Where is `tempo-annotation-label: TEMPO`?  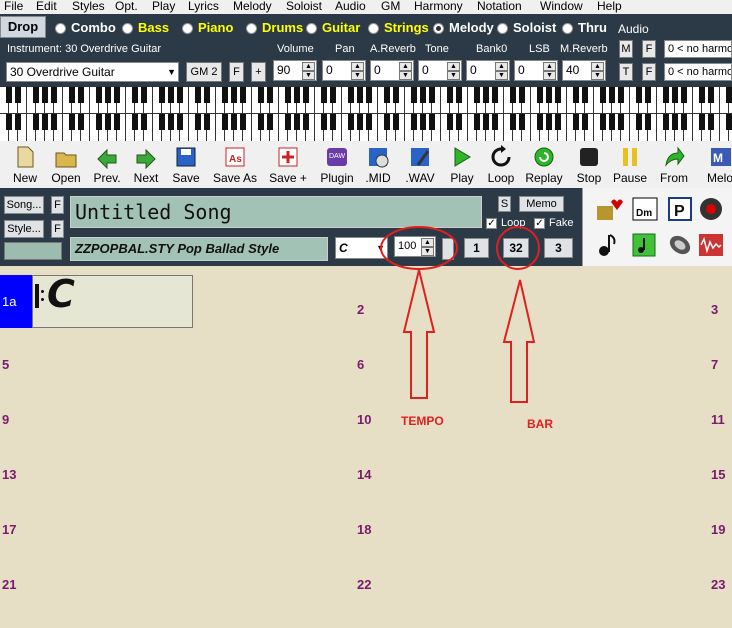 tempo-annotation-label: TEMPO is located at coordinates (422, 421).